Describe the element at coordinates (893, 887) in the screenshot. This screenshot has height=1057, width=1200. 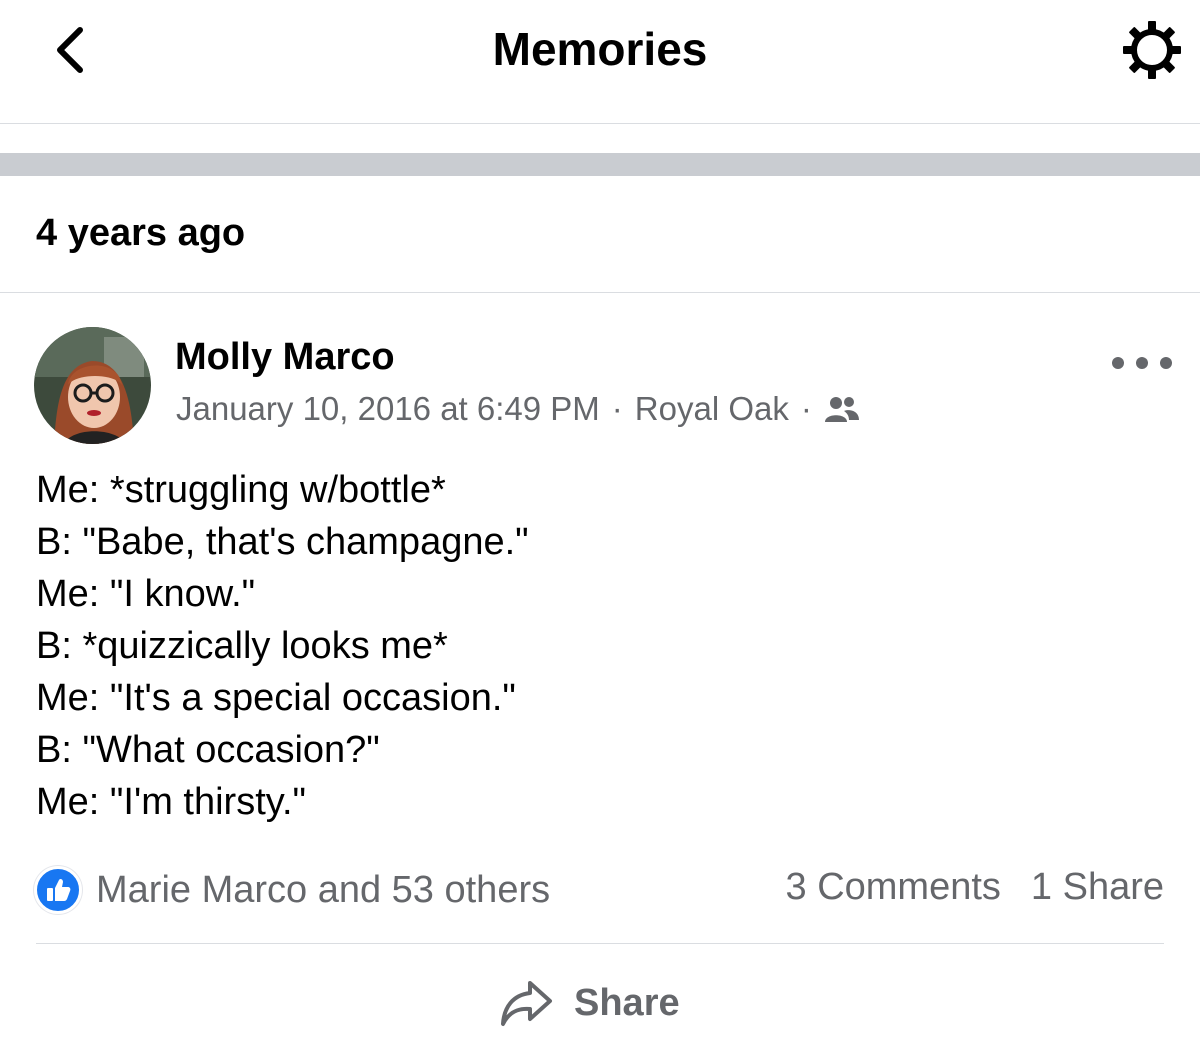
I see `comments-count: 3 Comments` at that location.